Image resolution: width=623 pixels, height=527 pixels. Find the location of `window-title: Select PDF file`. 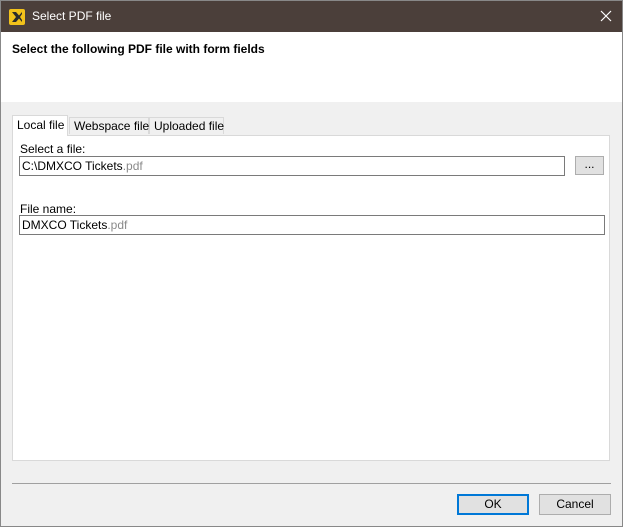

window-title: Select PDF file is located at coordinates (72, 16).